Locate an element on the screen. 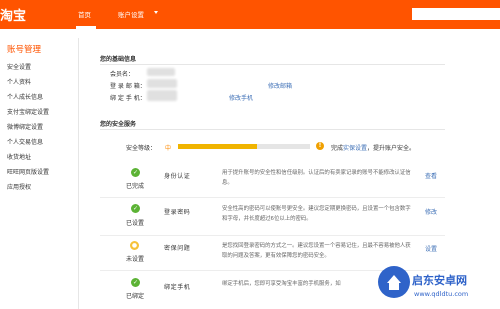 This screenshot has width=500, height=309. sidebar-item-growth: 个人成长信息 is located at coordinates (25, 96).